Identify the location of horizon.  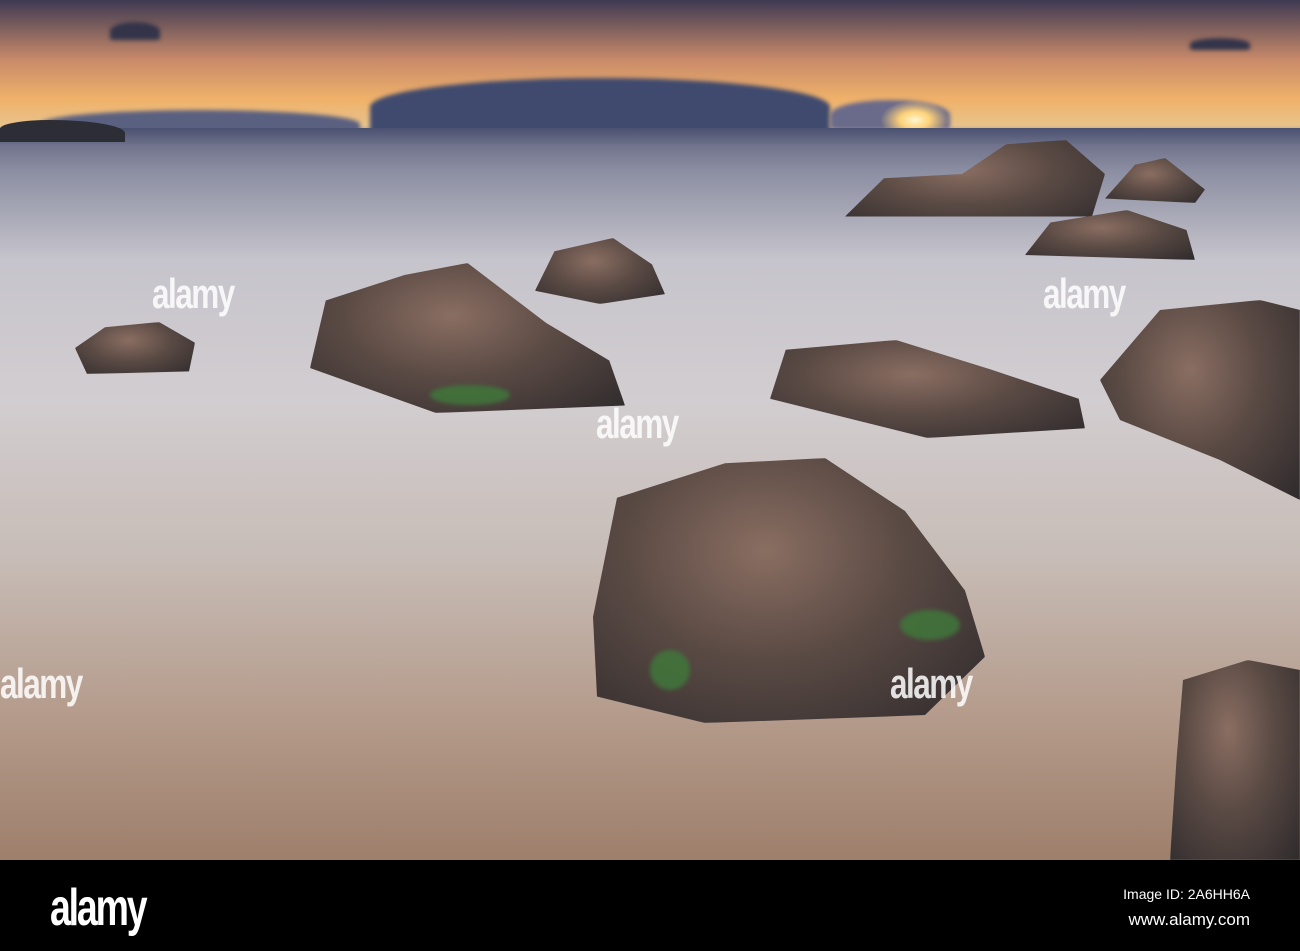
(650, 136).